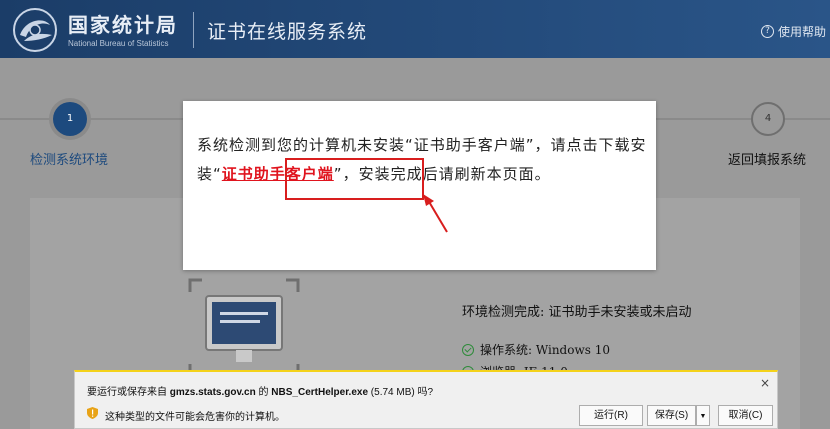  Describe the element at coordinates (545, 350) in the screenshot. I see `env-item-label: 操作系统: Windows 10` at that location.